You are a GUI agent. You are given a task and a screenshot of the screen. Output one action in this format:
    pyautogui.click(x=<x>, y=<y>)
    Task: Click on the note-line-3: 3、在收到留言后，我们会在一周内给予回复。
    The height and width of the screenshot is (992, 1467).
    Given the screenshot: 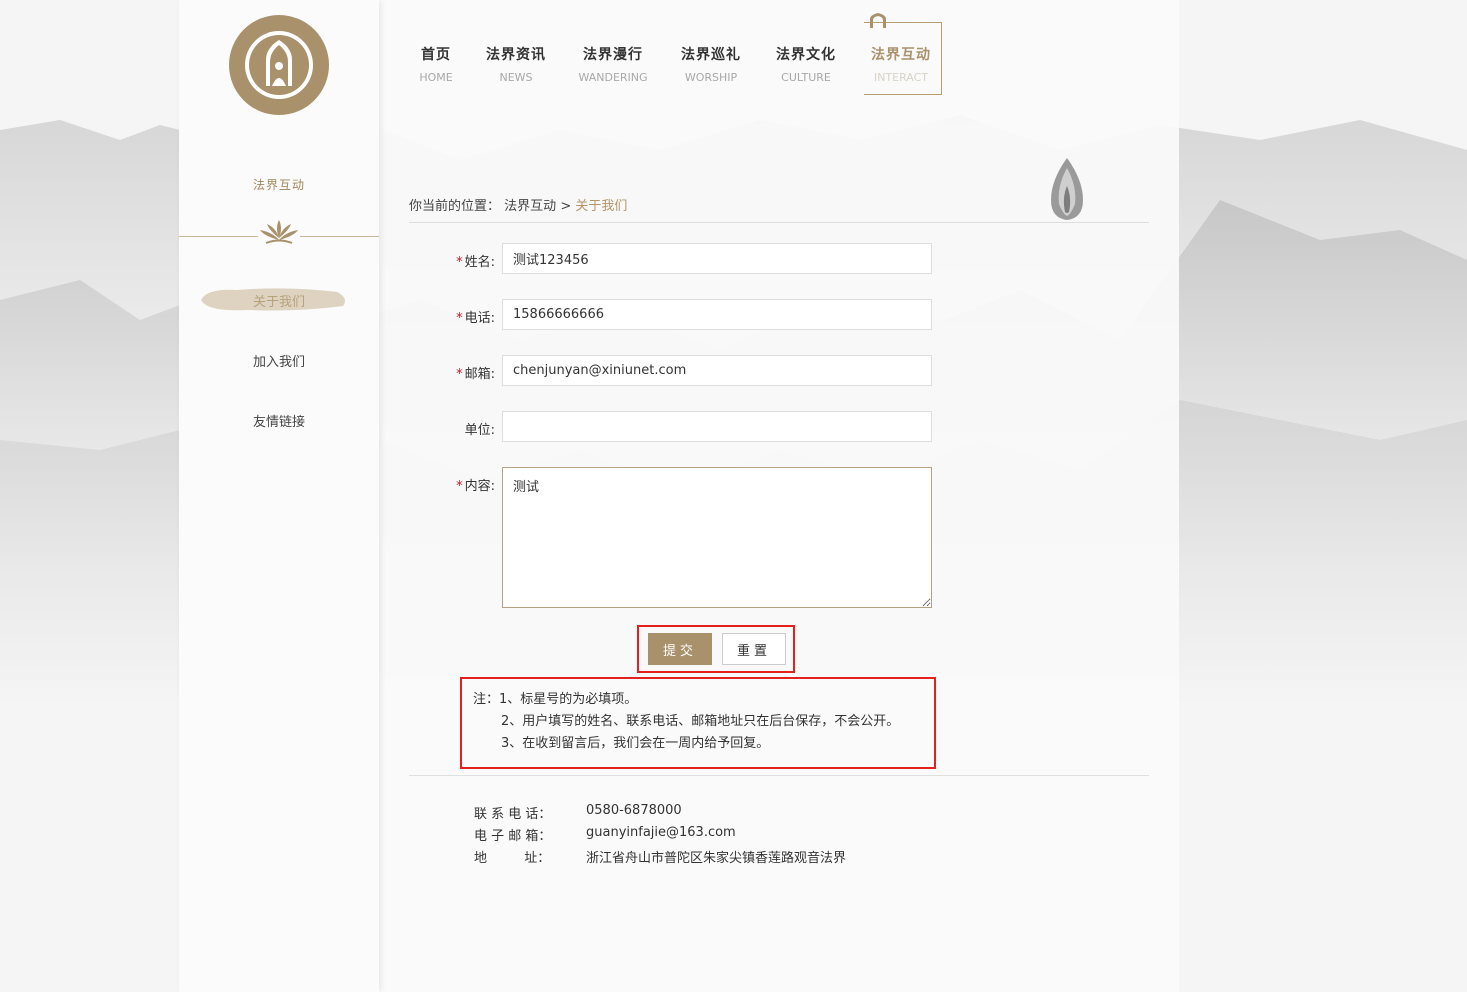 What is the action you would take?
    pyautogui.click(x=635, y=743)
    